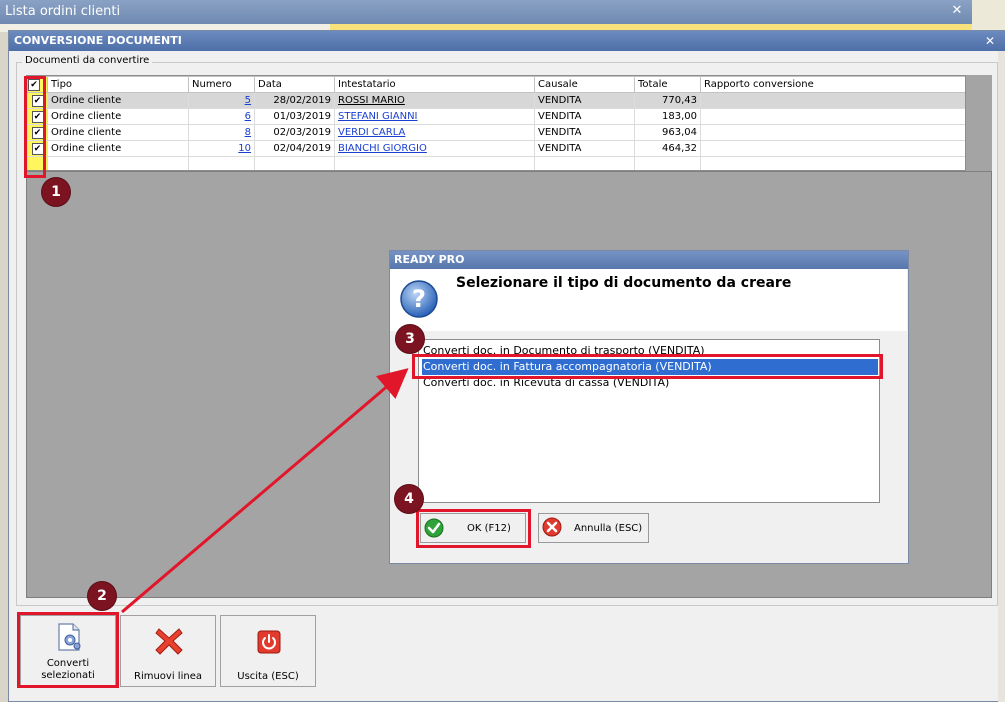 The width and height of the screenshot is (1005, 702). Describe the element at coordinates (265, 491) in the screenshot. I see `annotation-arrow` at that location.